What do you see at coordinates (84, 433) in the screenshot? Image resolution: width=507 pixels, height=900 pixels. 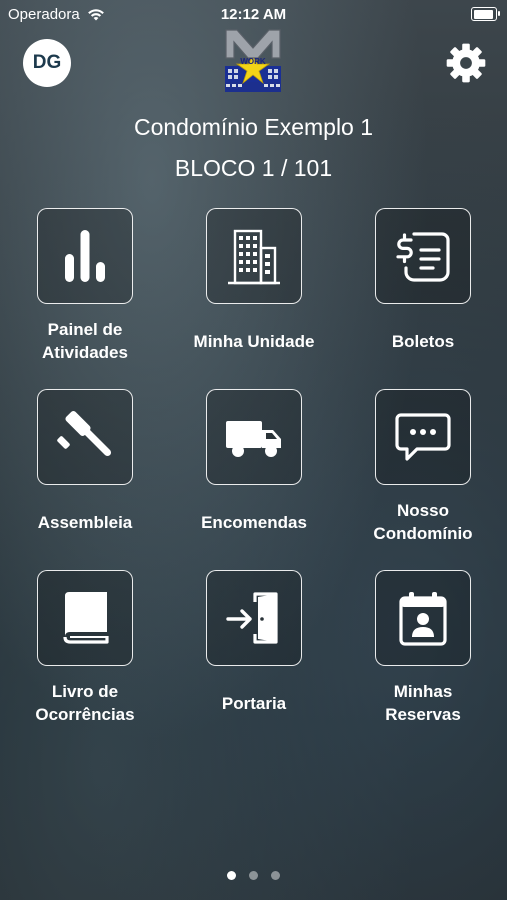 I see `gavel-icon` at bounding box center [84, 433].